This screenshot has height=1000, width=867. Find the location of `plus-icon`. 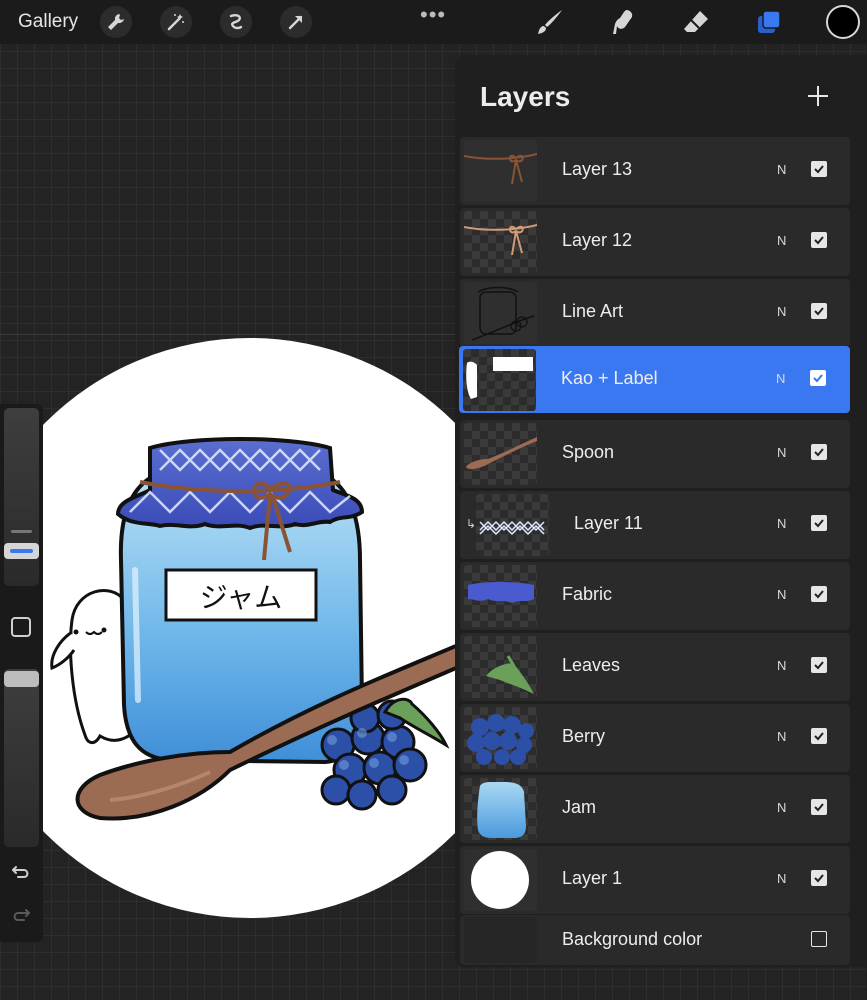

plus-icon is located at coordinates (818, 96).